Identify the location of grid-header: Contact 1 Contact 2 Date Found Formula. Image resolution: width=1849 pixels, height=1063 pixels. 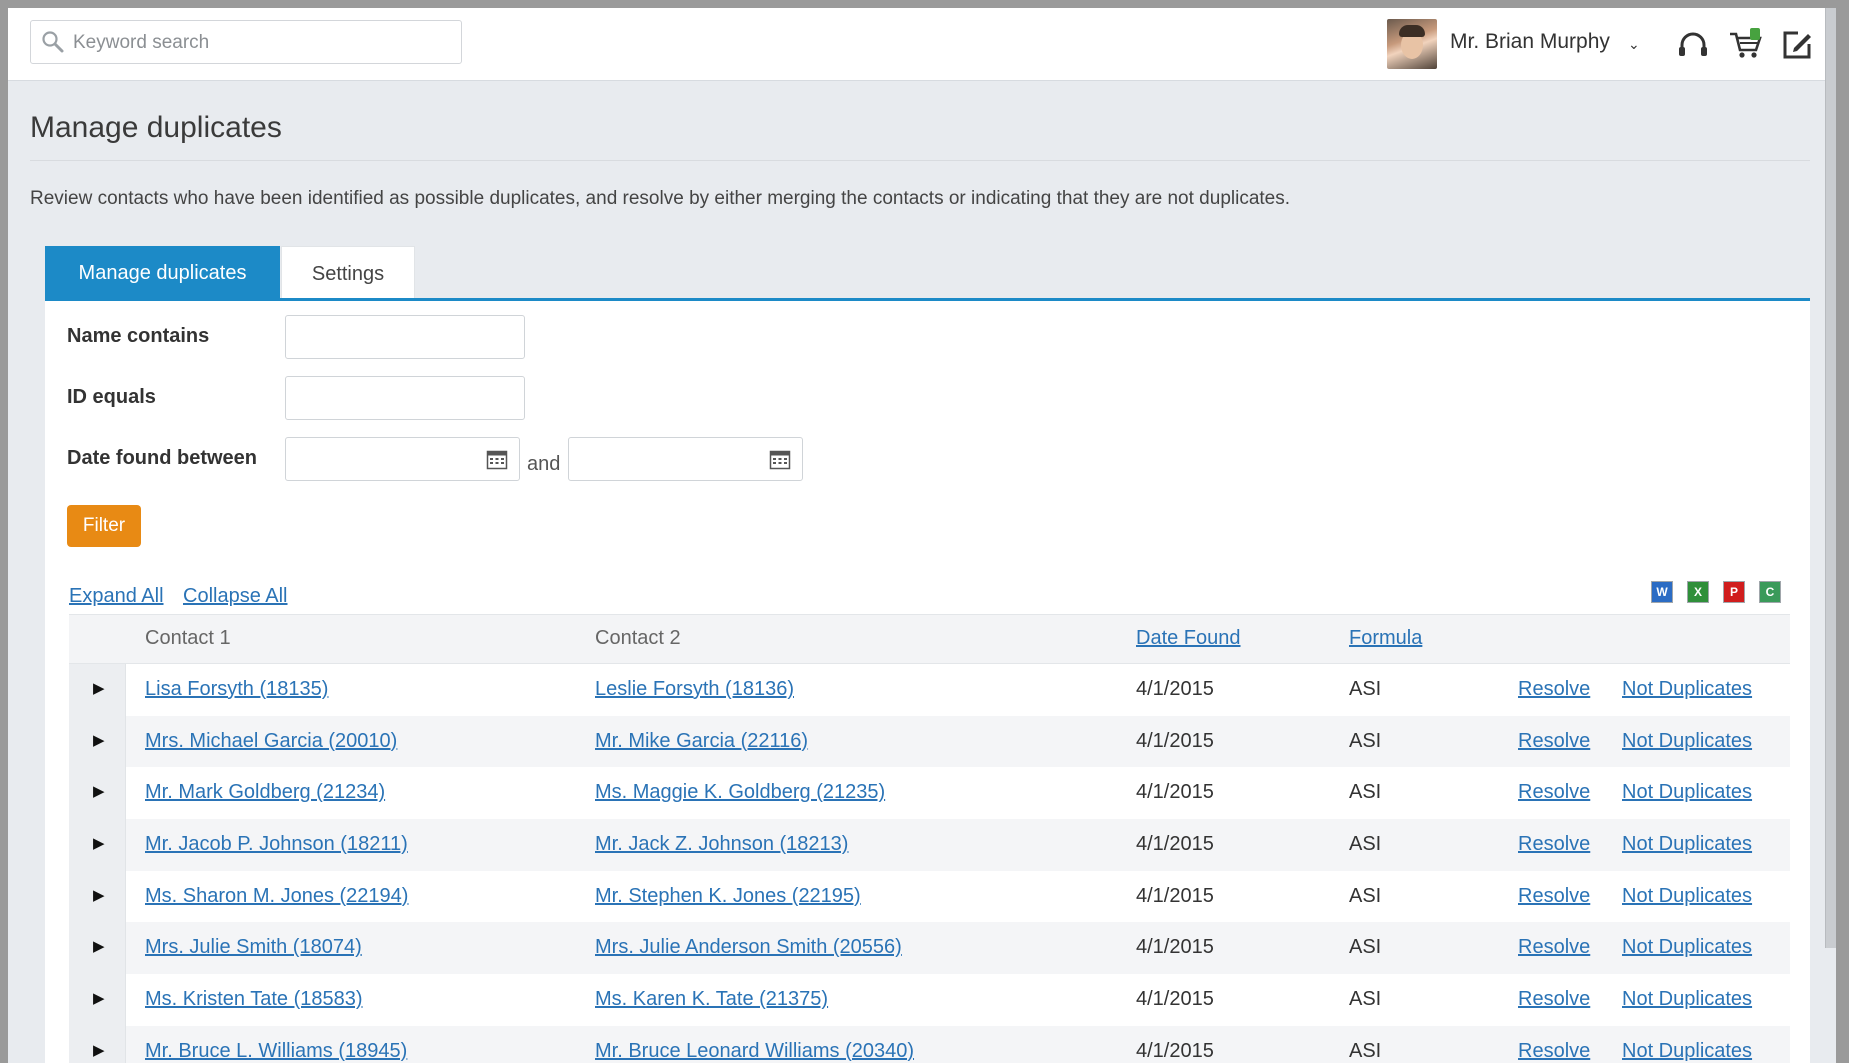
(929, 639).